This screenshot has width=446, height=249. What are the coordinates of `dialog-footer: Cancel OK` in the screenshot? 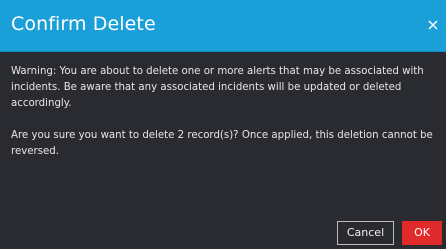 It's located at (223, 233).